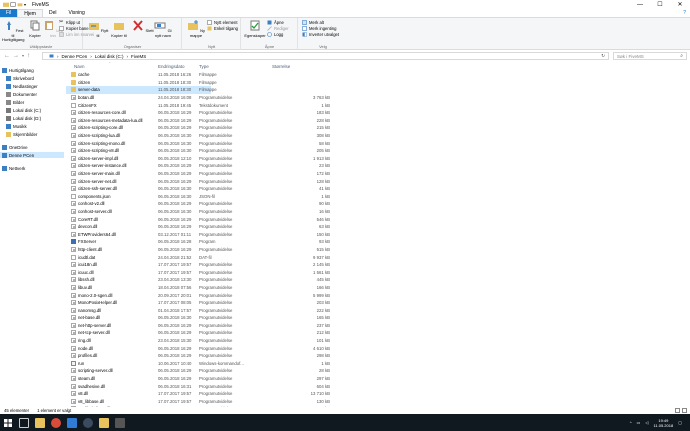 Image resolution: width=690 pixels, height=431 pixels. I want to click on help-icon: ?, so click(684, 13).